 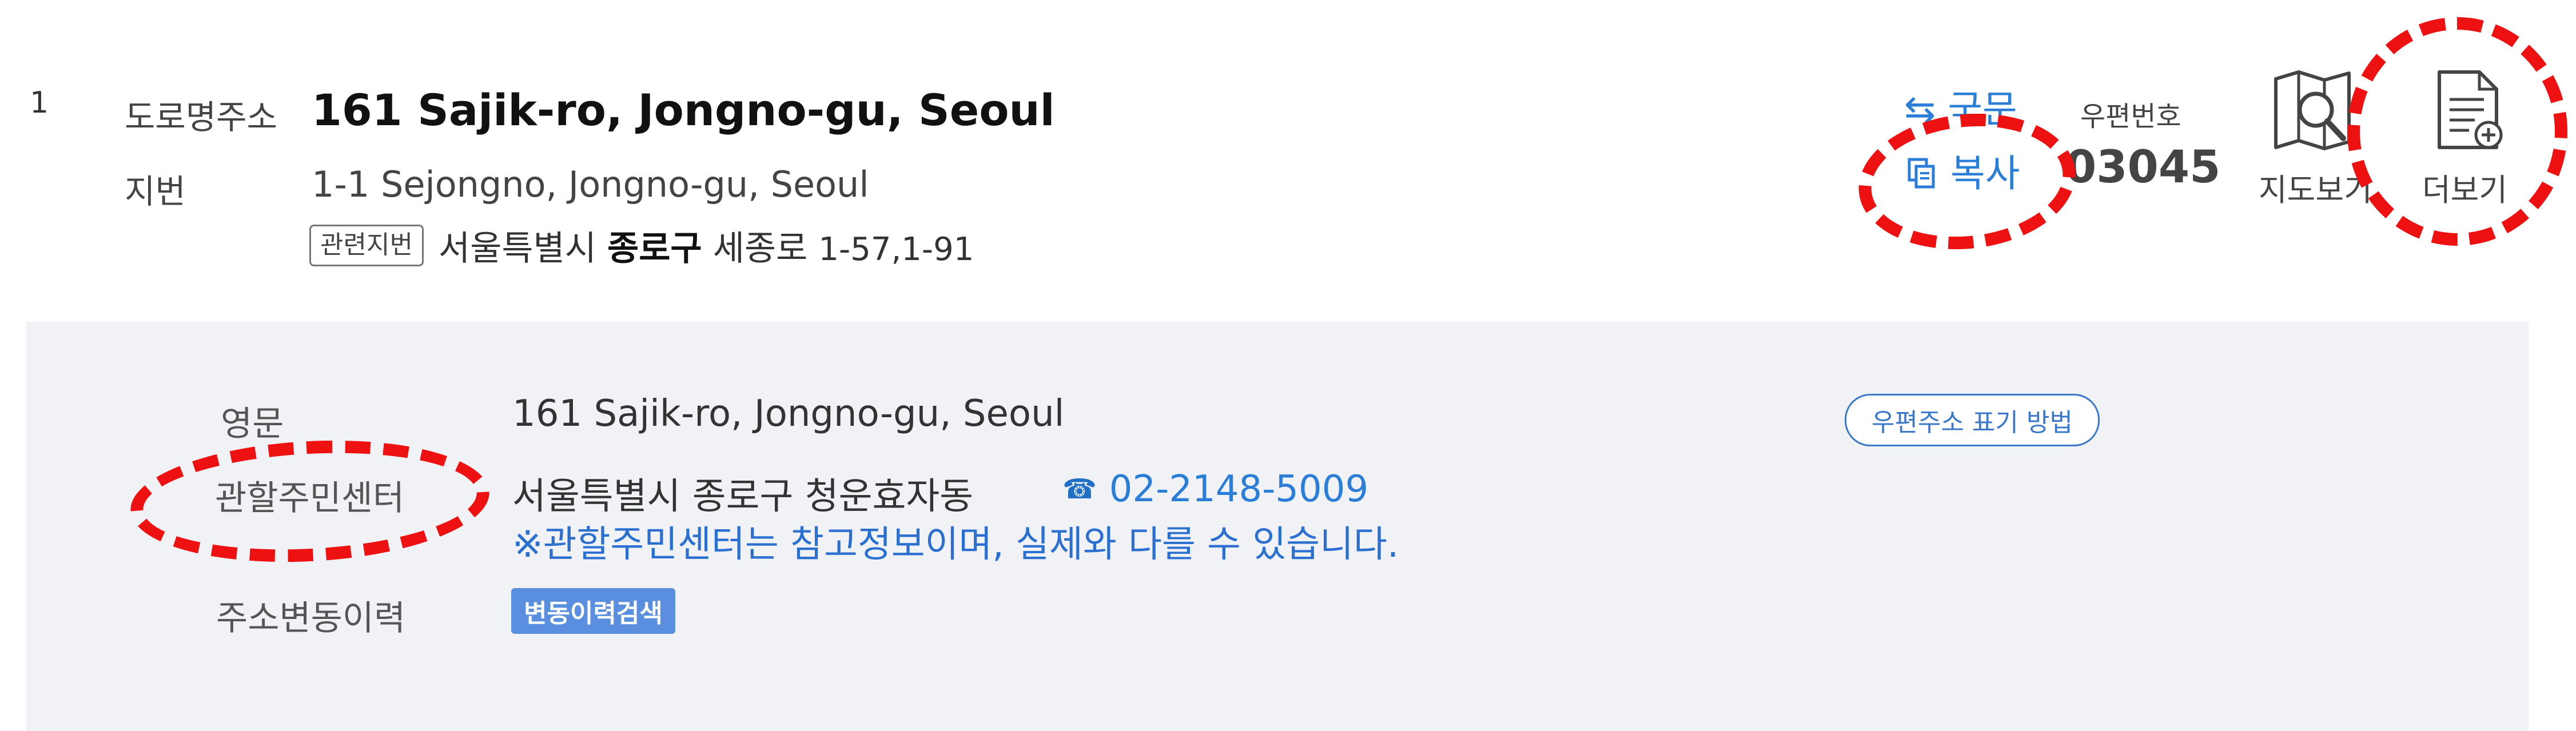 I want to click on related-district: 종로구, so click(x=654, y=249).